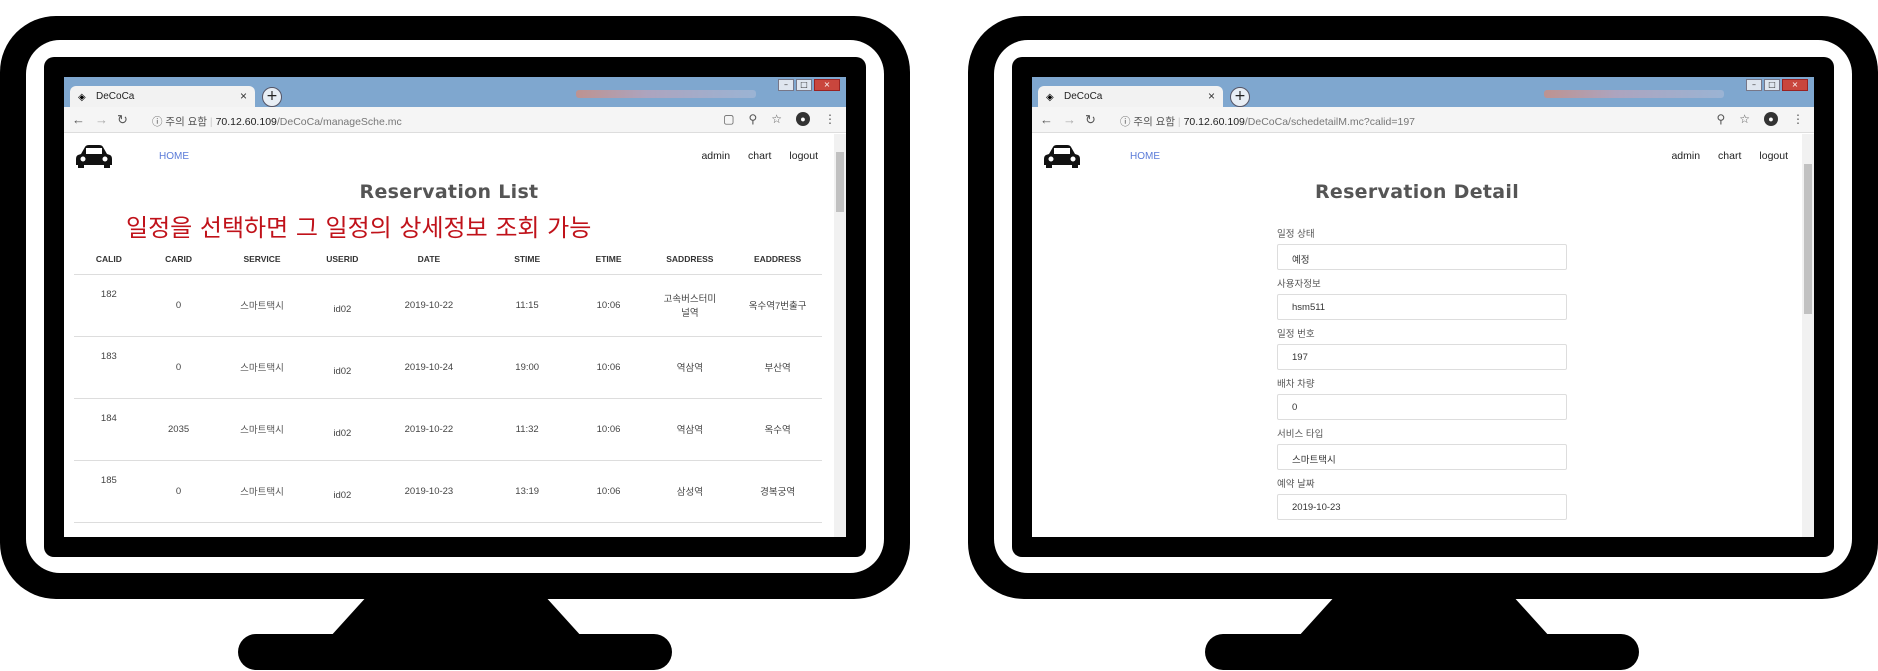 Image resolution: width=1878 pixels, height=671 pixels. Describe the element at coordinates (178, 259) in the screenshot. I see `col-carid: CARID` at that location.